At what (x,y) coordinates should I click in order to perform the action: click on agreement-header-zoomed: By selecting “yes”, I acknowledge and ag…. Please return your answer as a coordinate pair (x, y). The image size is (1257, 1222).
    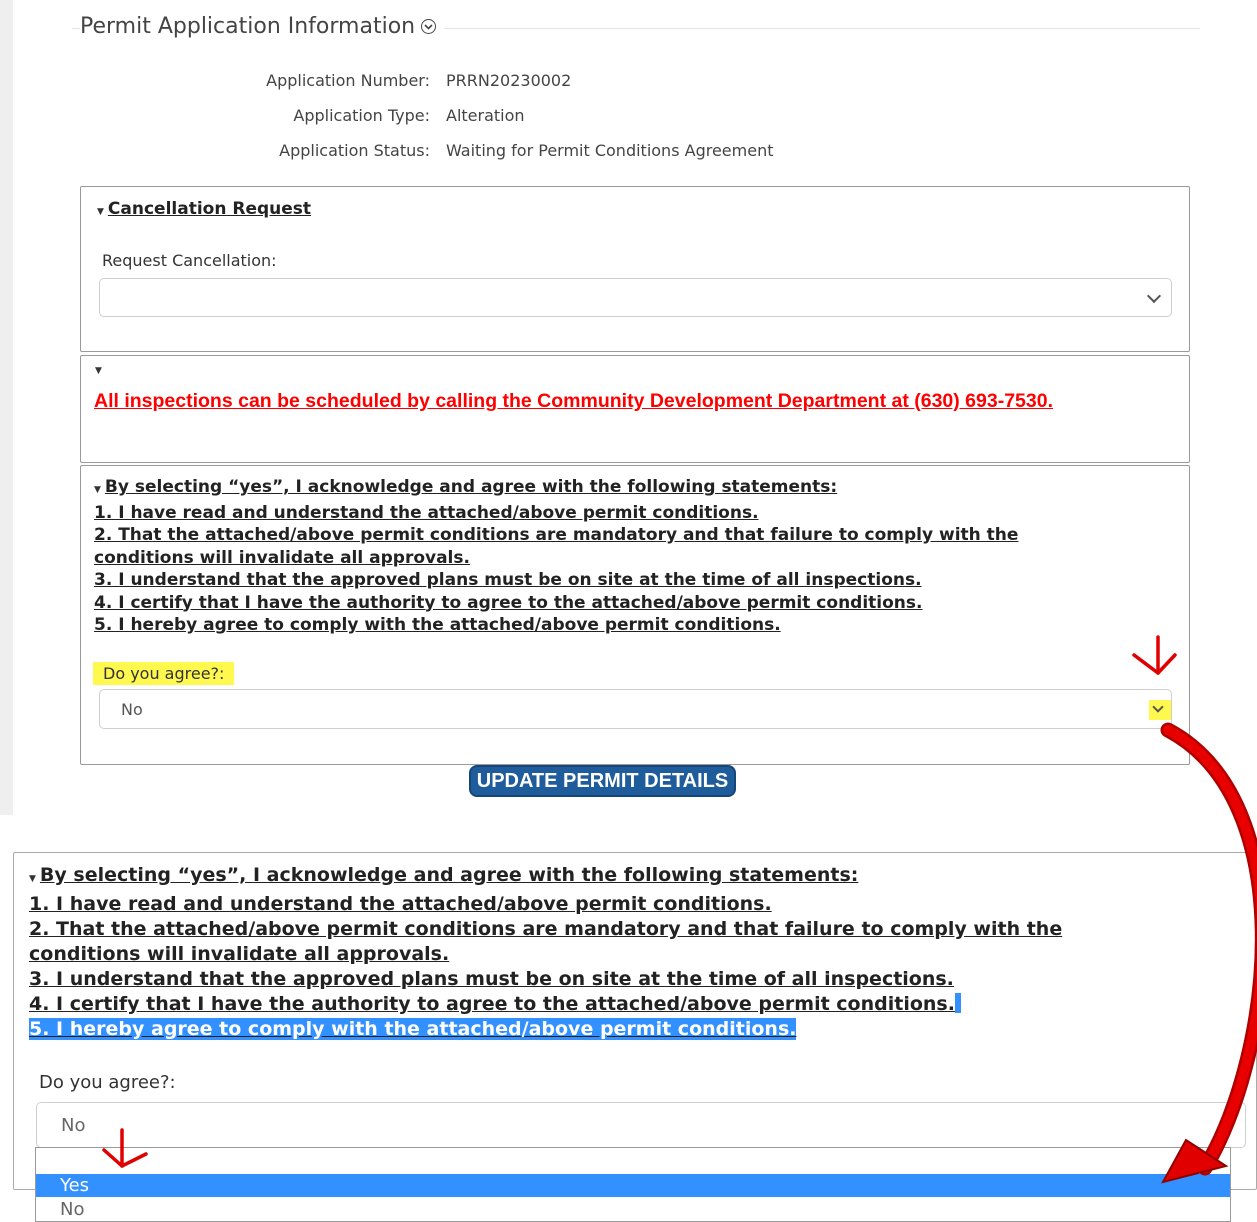
    Looking at the image, I should click on (449, 875).